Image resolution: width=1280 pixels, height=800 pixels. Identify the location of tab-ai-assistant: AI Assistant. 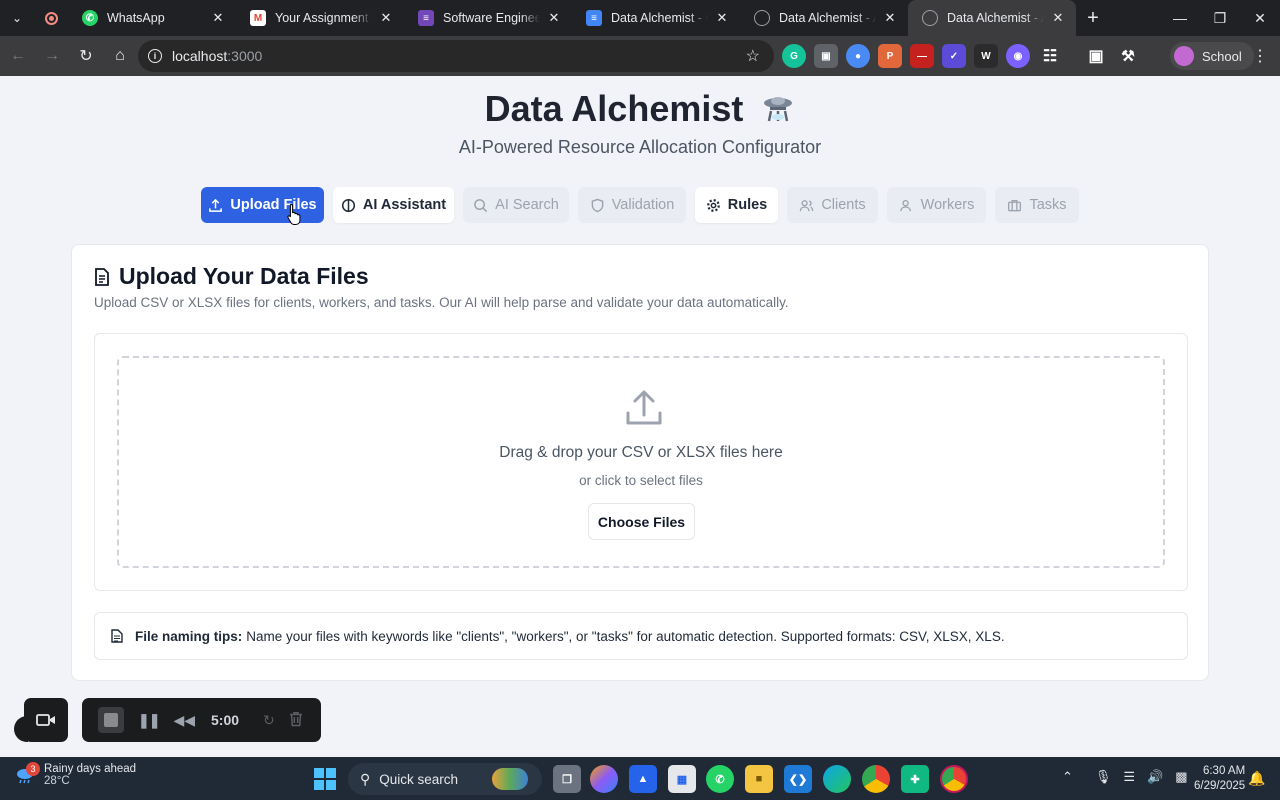
(393, 205).